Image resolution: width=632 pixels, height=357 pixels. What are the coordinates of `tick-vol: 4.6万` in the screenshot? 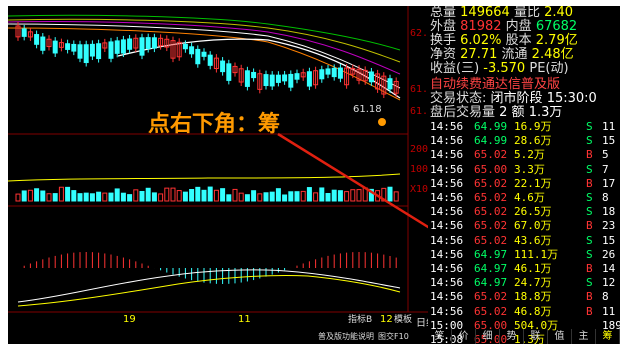 It's located at (529, 197).